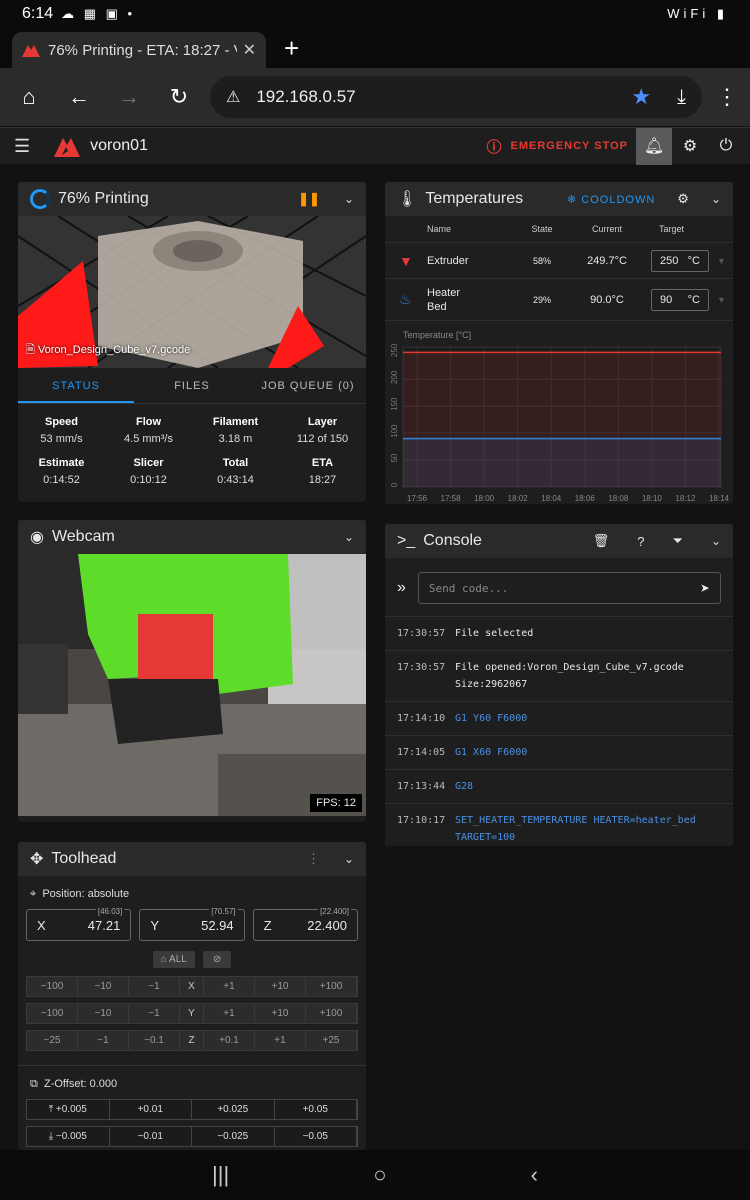 The image size is (750, 1200). Describe the element at coordinates (217, 959) in the screenshot. I see `motors-off-button: ⊘` at that location.